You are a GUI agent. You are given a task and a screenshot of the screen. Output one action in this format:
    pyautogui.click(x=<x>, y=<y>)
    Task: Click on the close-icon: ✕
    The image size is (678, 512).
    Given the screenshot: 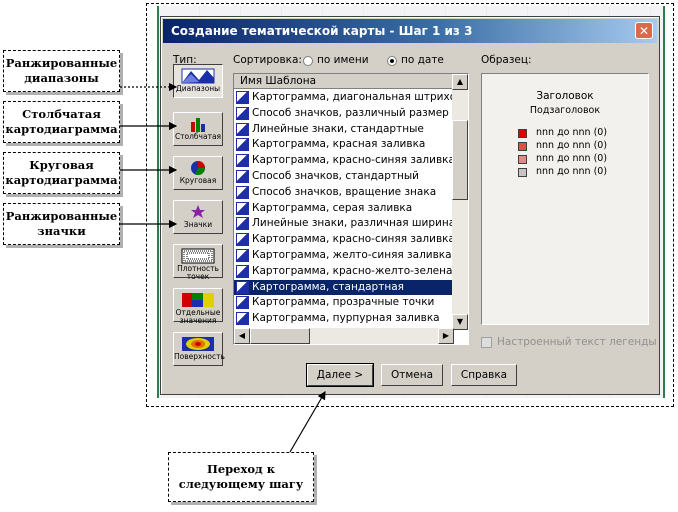 What is the action you would take?
    pyautogui.click(x=644, y=31)
    